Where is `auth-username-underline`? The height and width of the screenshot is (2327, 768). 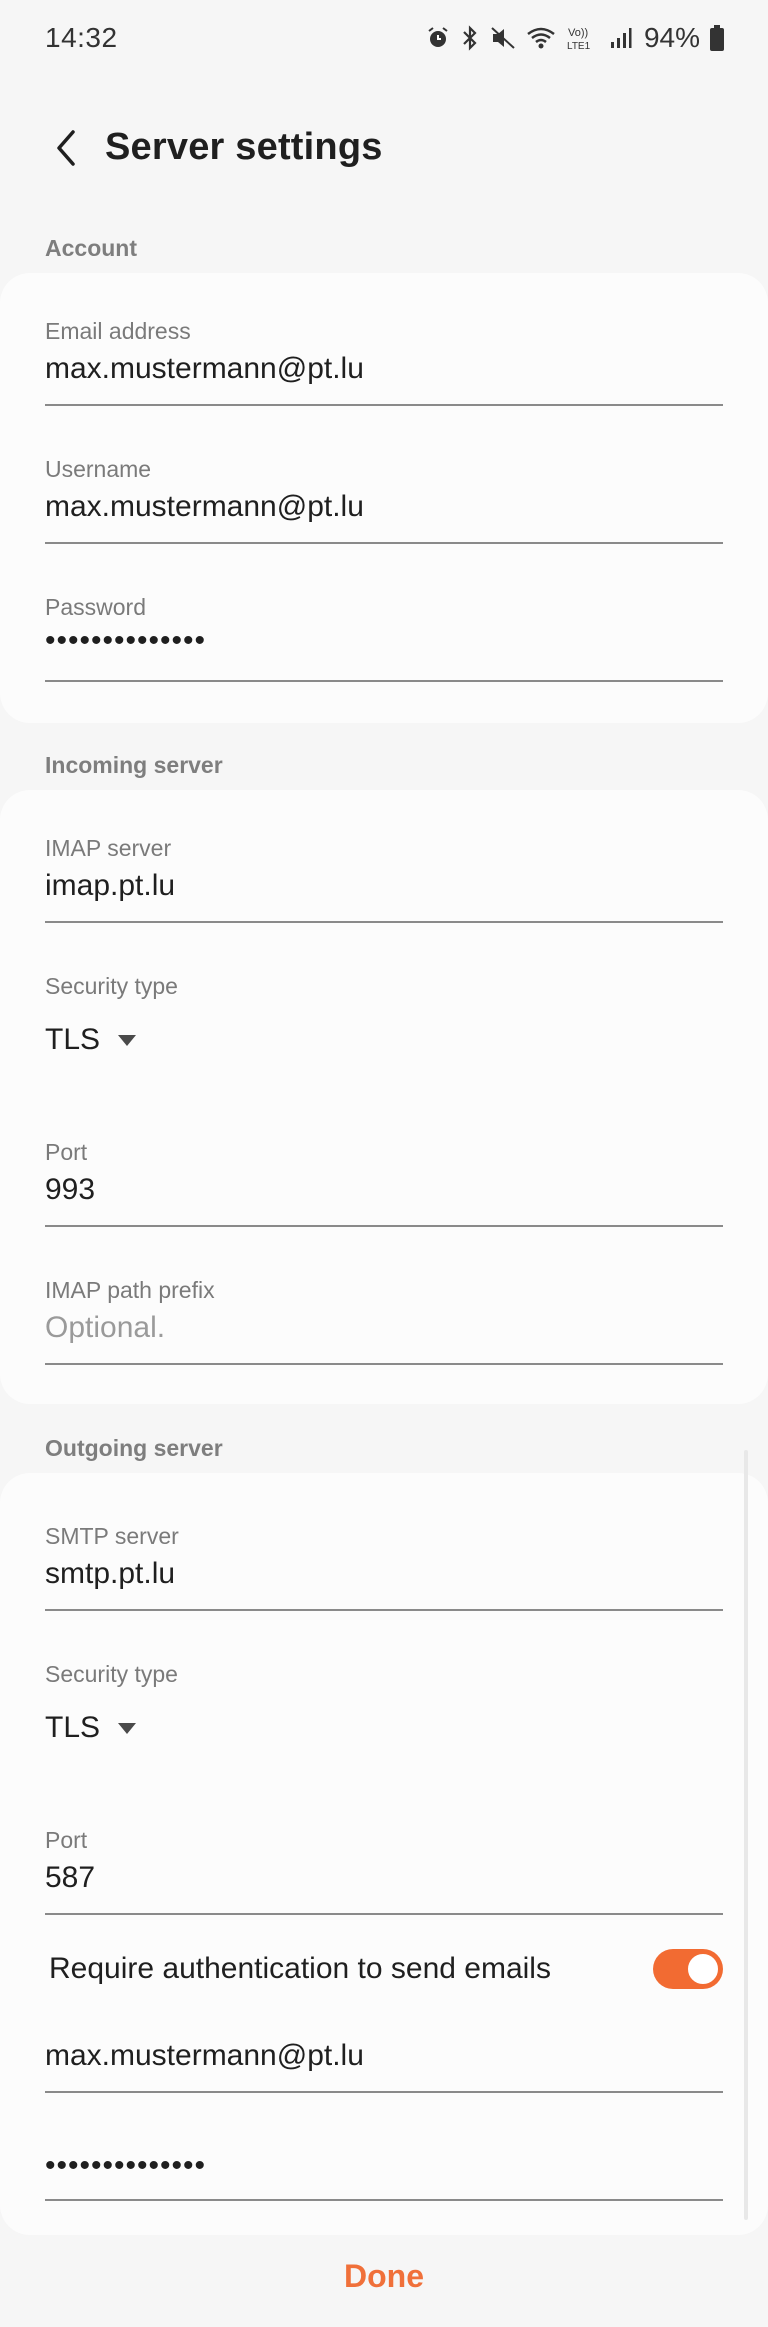 auth-username-underline is located at coordinates (384, 2092).